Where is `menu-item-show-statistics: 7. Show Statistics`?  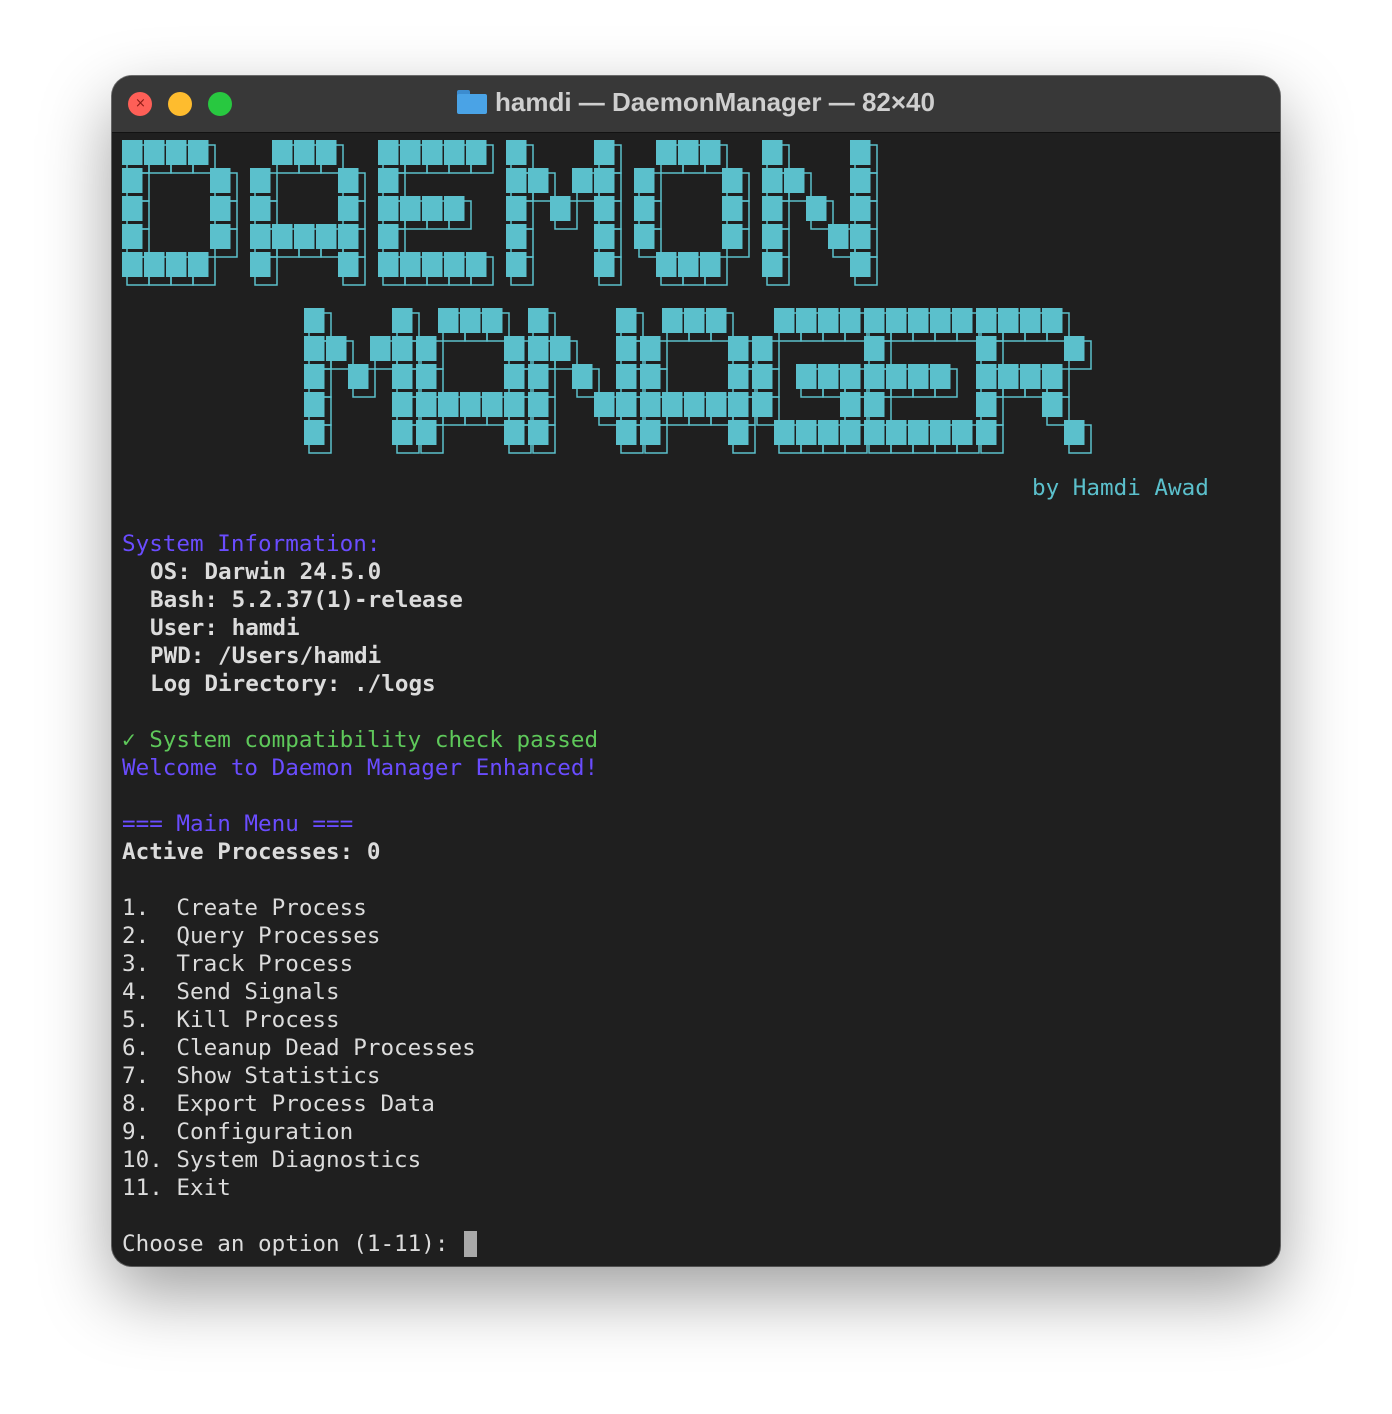
menu-item-show-statistics: 7. Show Statistics is located at coordinates (251, 1076).